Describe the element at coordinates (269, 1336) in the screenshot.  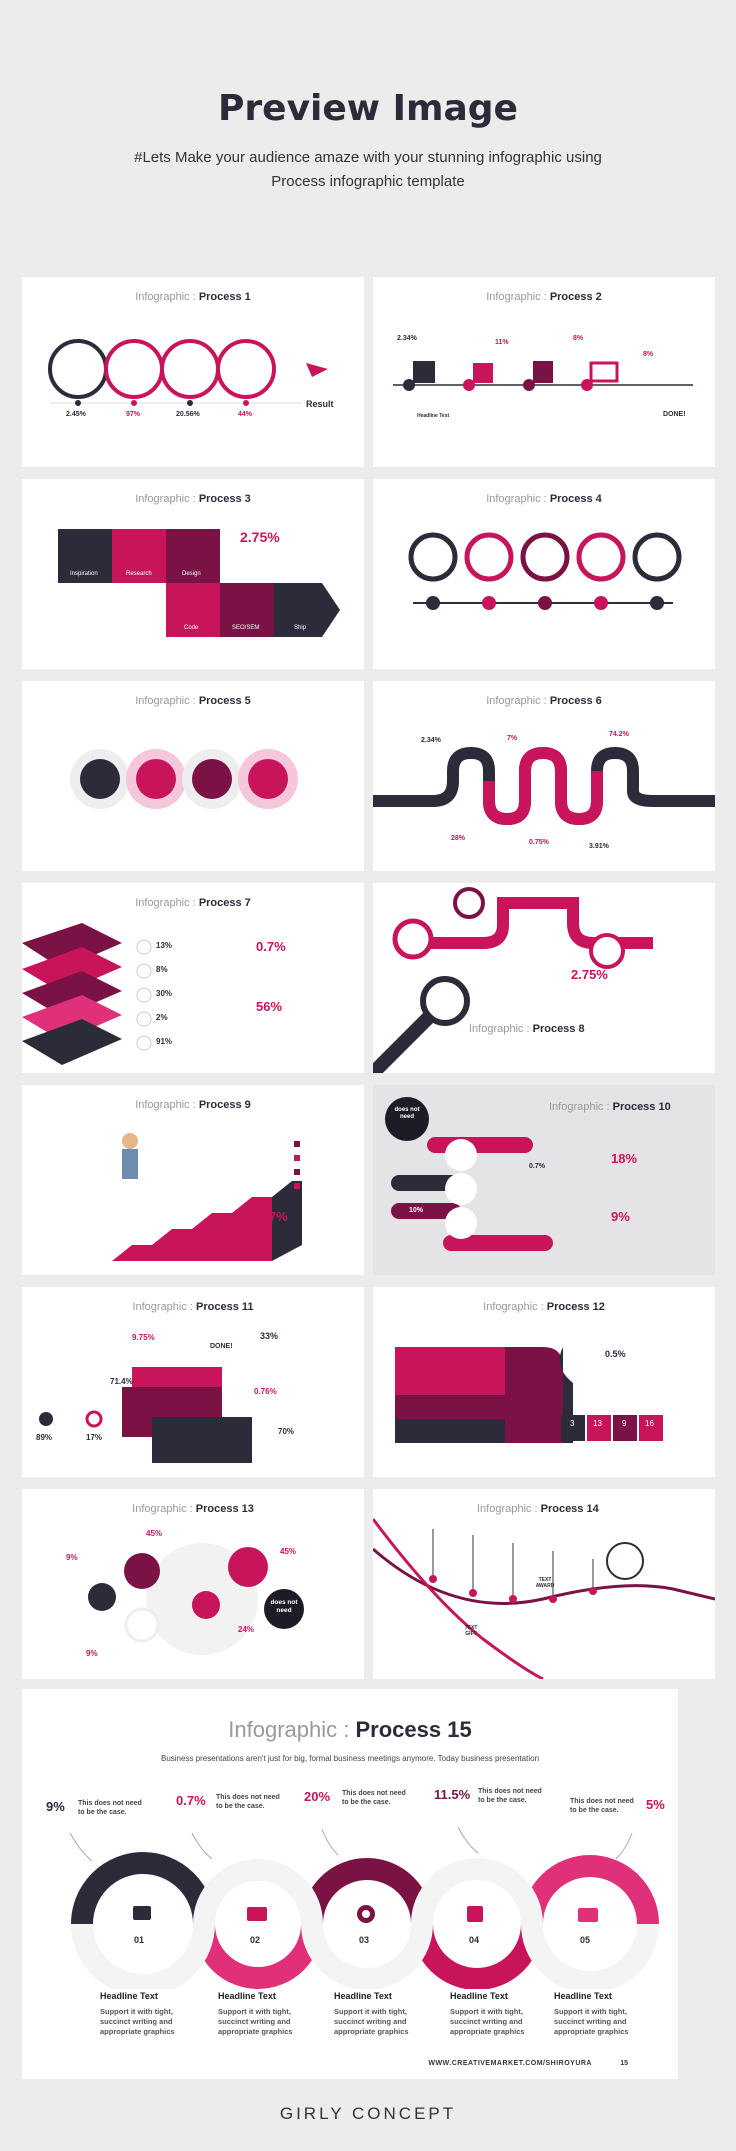
I see `p11-value-2: 33%` at that location.